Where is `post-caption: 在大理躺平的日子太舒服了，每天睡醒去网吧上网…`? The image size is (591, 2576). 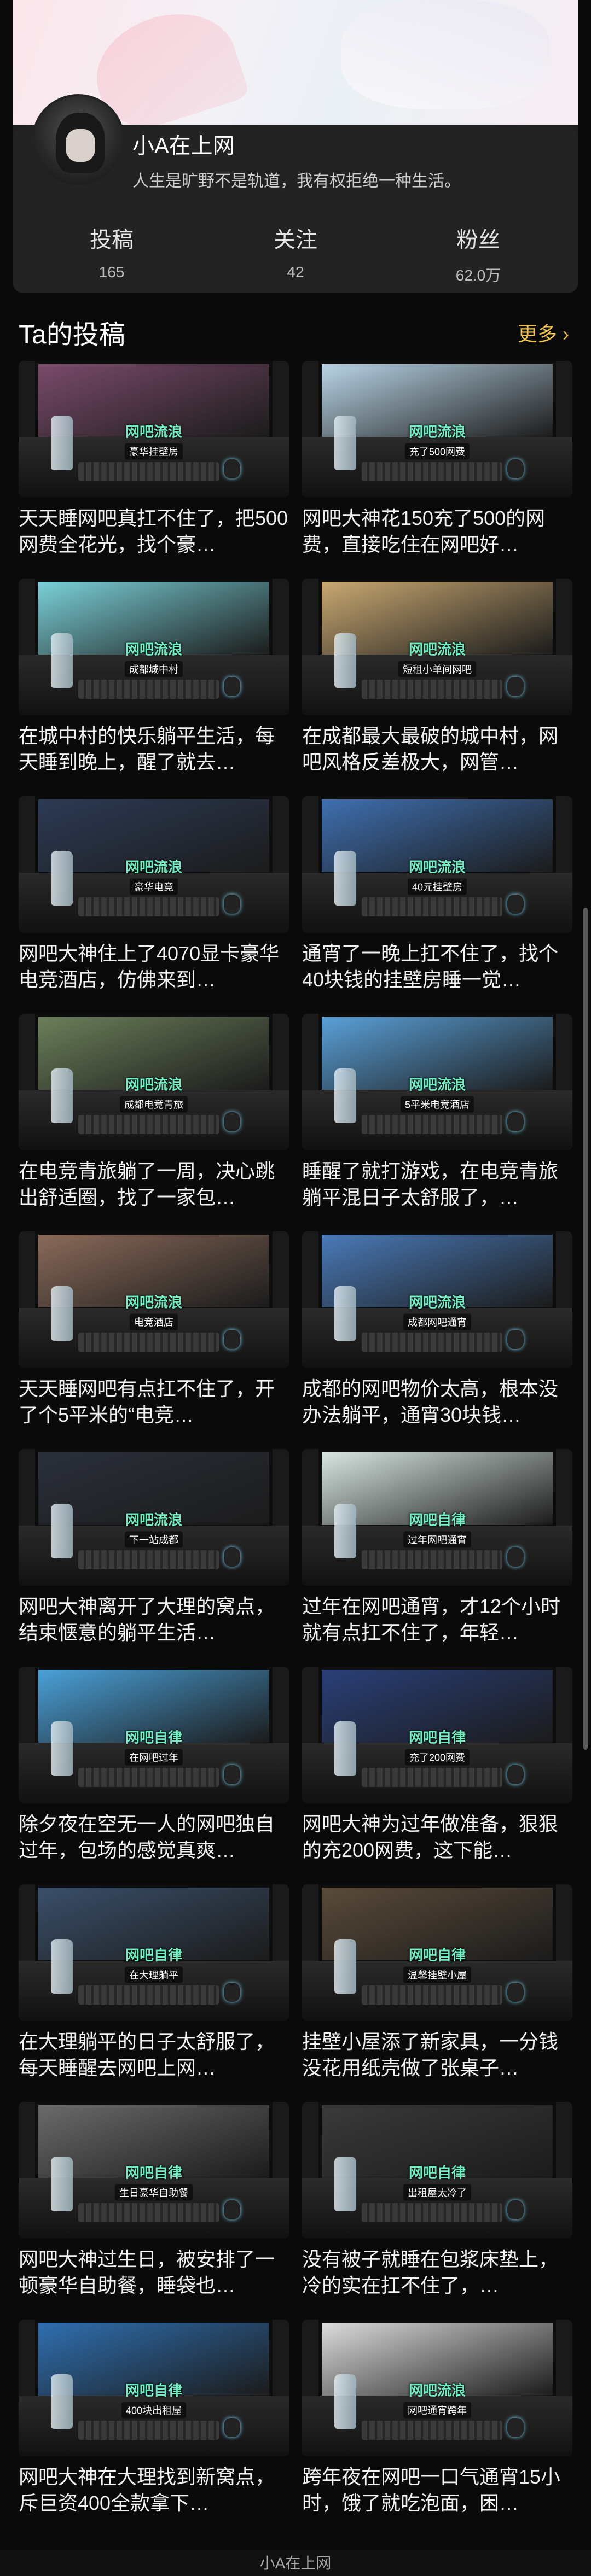 post-caption: 在大理躺平的日子太舒服了，每天睡醒去网吧上网… is located at coordinates (154, 2055).